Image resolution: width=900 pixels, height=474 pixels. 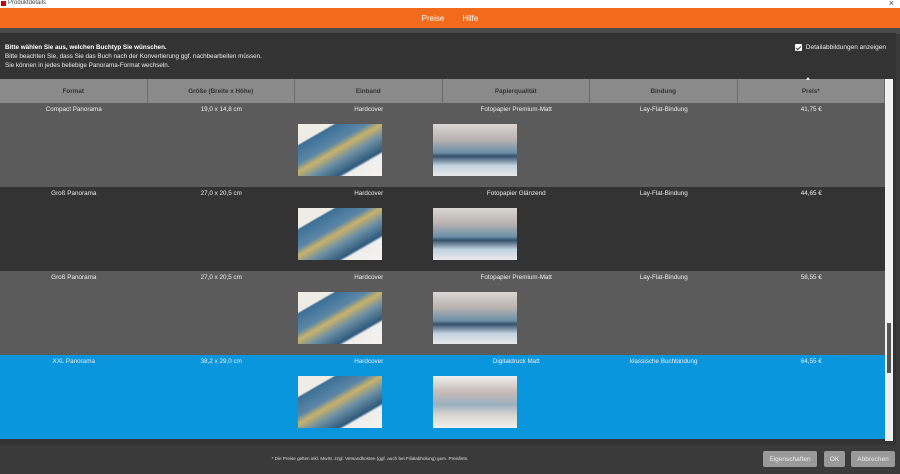 I want to click on ok-button: OK, so click(x=834, y=459).